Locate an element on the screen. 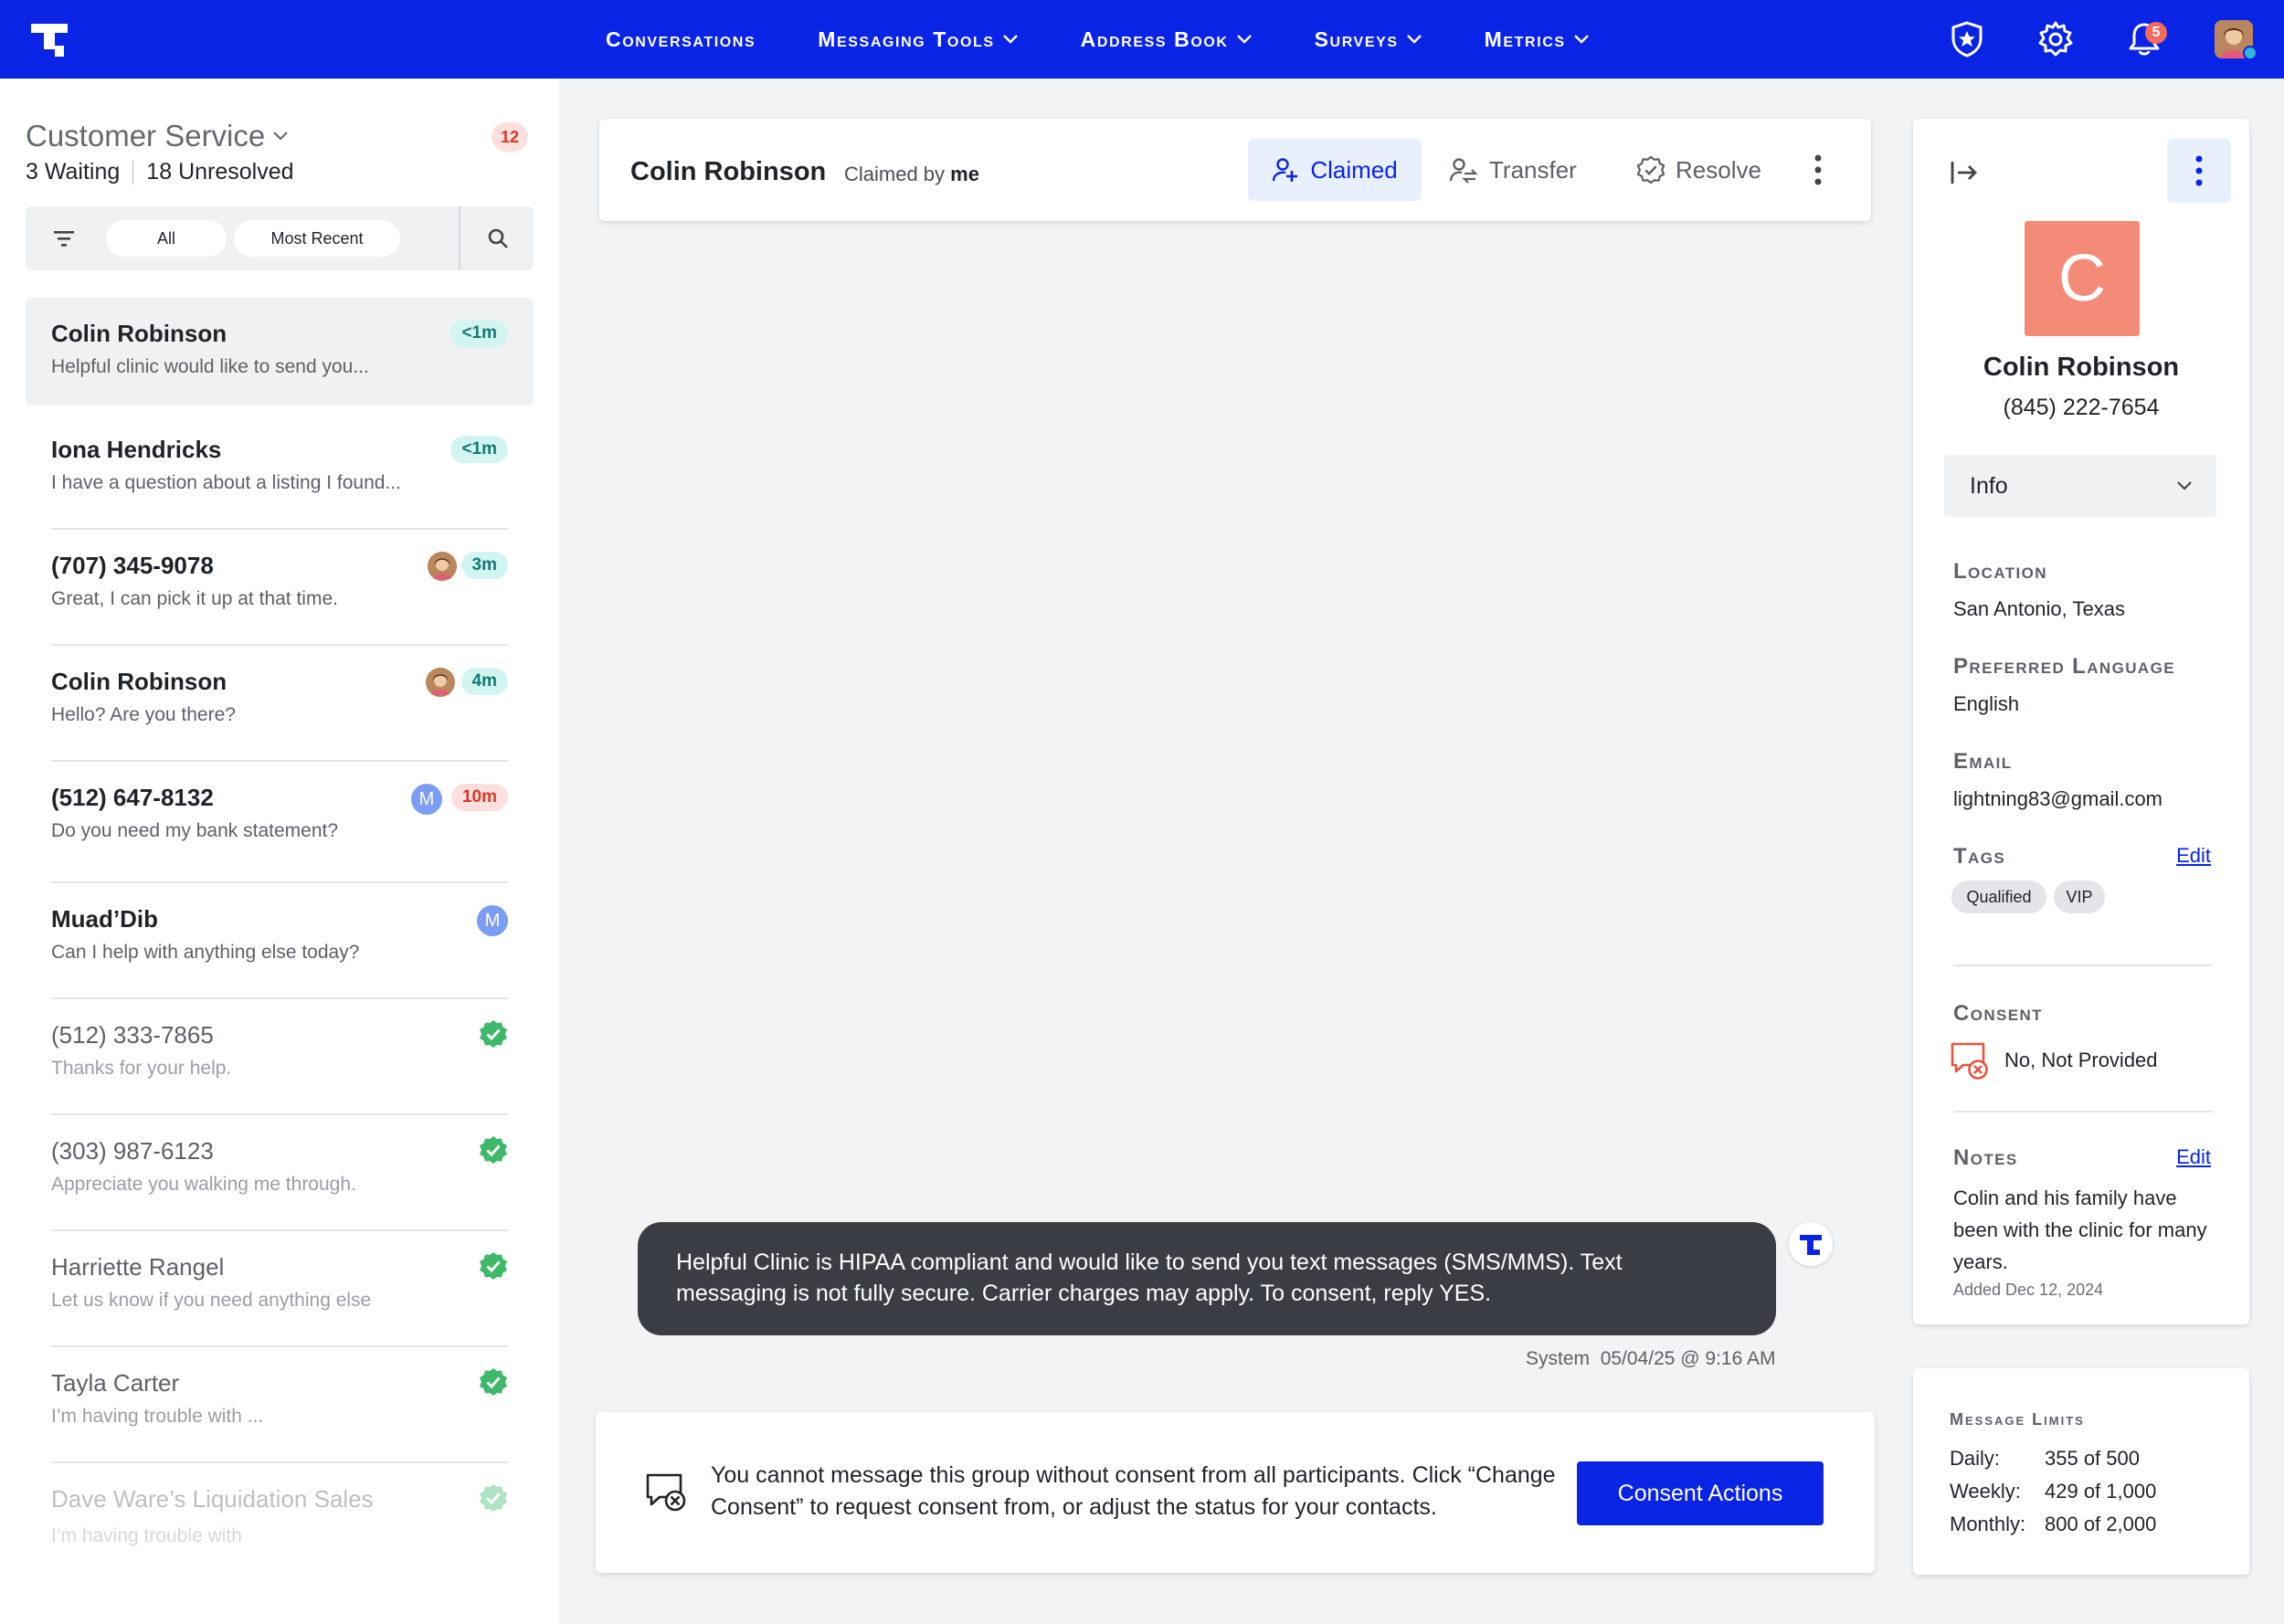 This screenshot has width=2284, height=1624. consent-actions-button: Consent Actions is located at coordinates (1700, 1493).